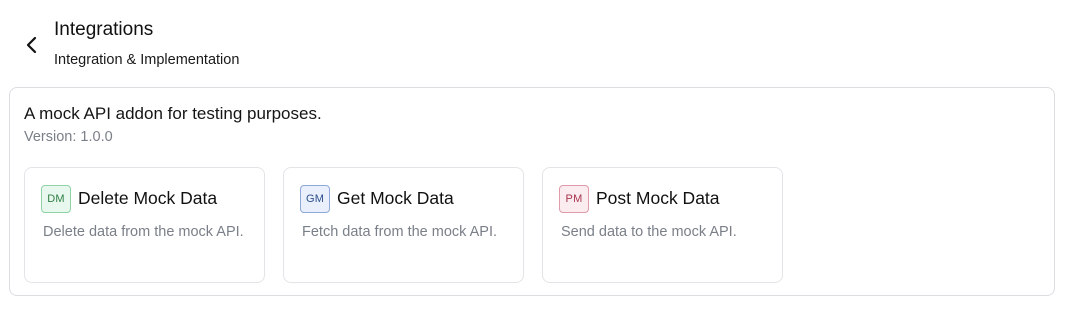 The height and width of the screenshot is (312, 1076). I want to click on chevron-left-icon, so click(31, 45).